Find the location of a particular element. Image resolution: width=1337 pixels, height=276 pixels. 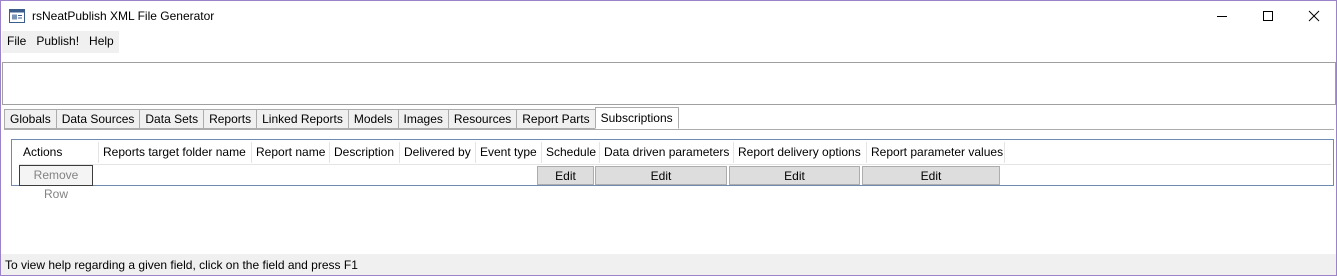

remove-row-button: Remove Row is located at coordinates (56, 183).